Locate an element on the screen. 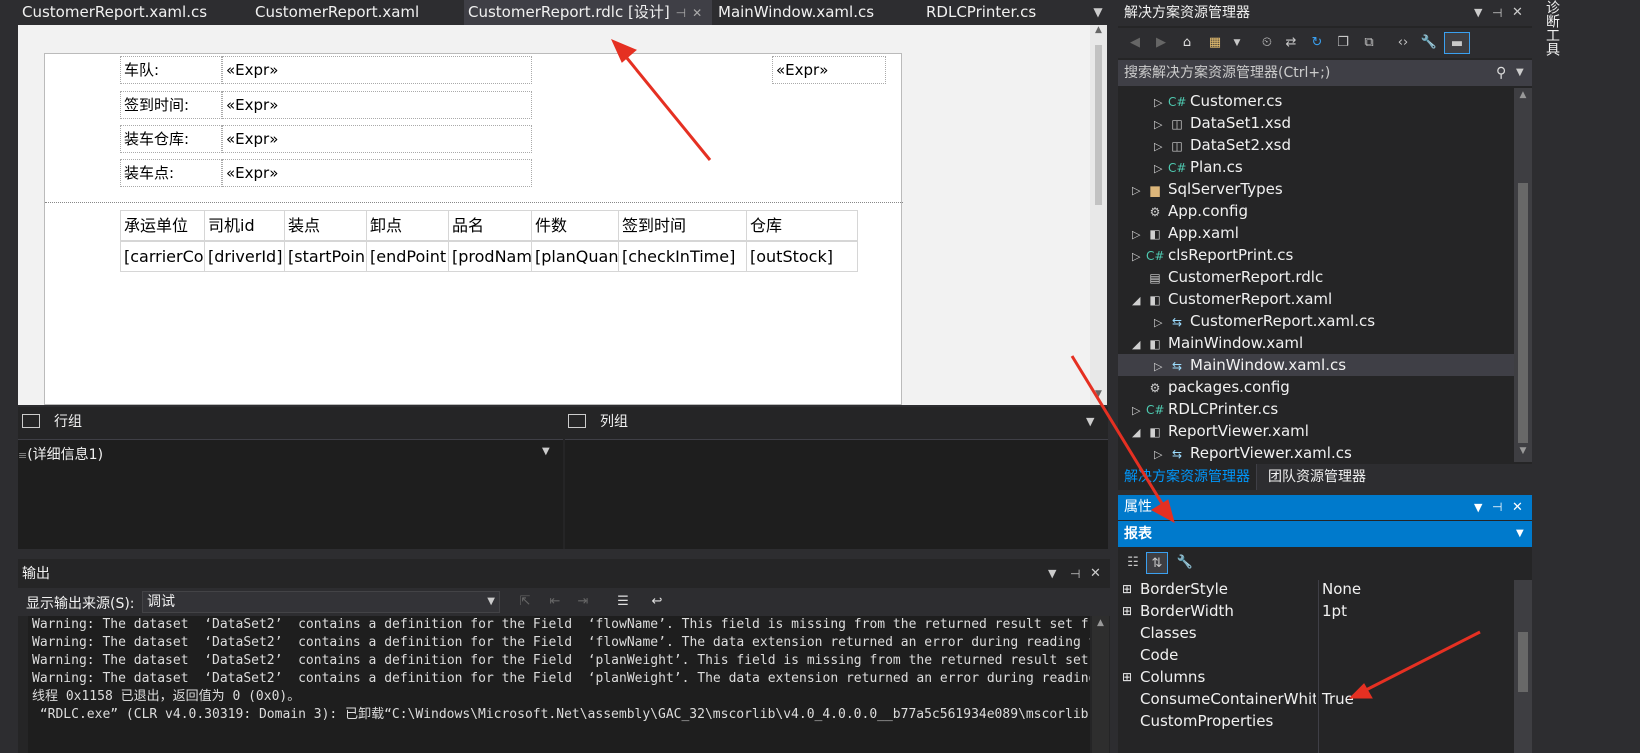 This screenshot has height=753, width=1640. arrow-to-report-object is located at coordinates (1119, 433).